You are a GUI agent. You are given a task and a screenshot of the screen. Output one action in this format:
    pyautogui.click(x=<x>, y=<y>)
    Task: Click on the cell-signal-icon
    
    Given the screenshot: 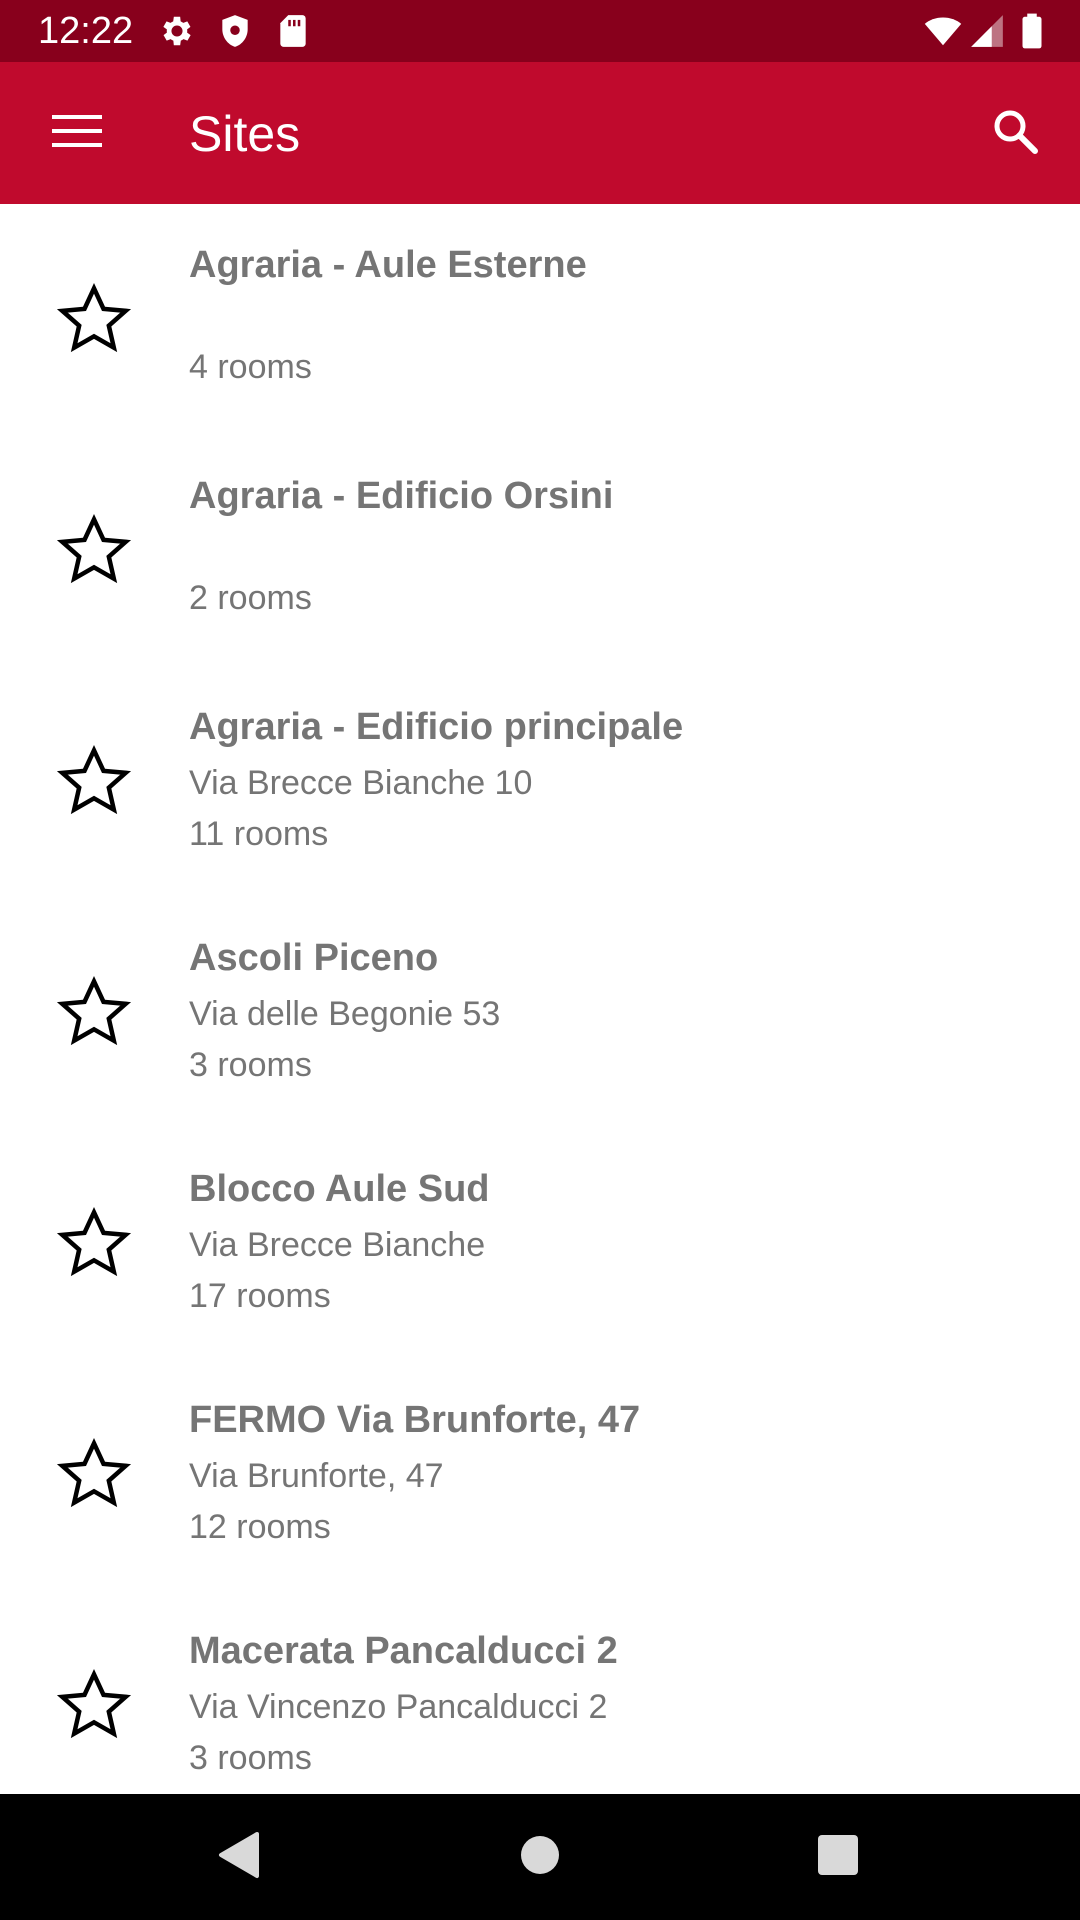 What is the action you would take?
    pyautogui.click(x=987, y=31)
    